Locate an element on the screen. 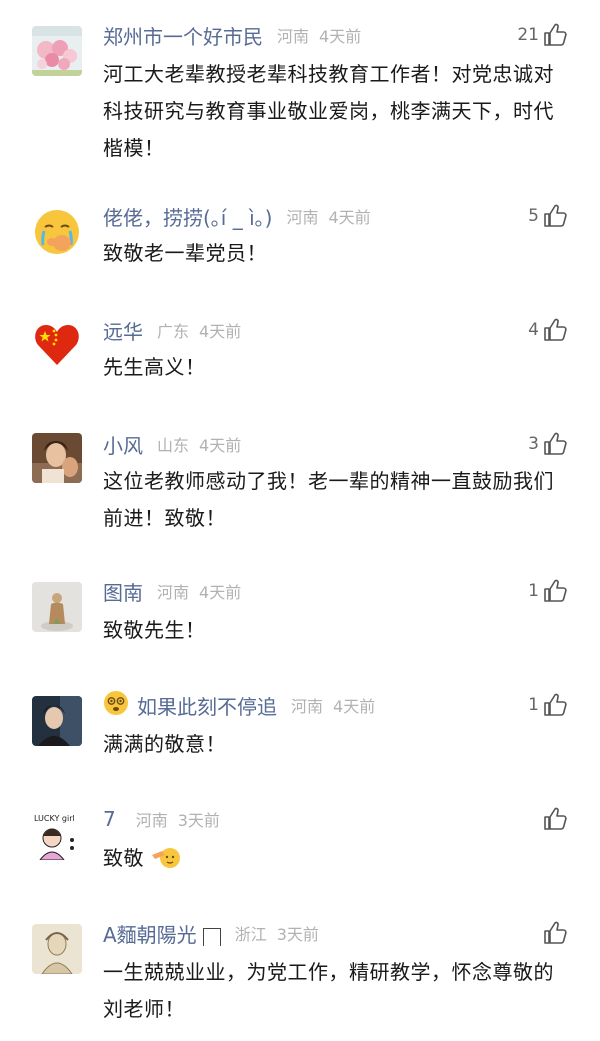 This screenshot has height=1041, width=600. like-count: 21 is located at coordinates (528, 35).